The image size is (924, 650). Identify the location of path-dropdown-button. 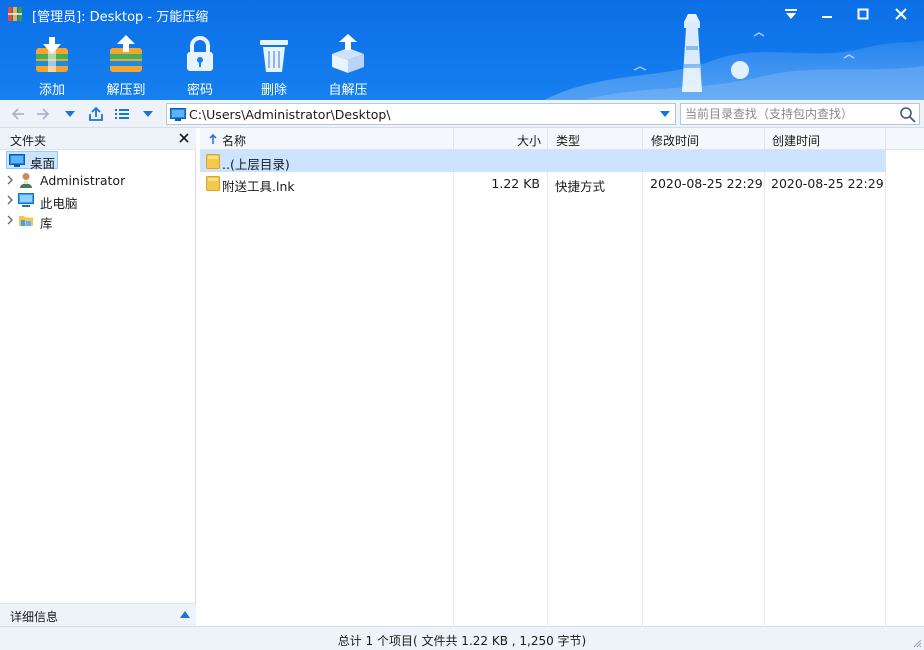
(665, 114).